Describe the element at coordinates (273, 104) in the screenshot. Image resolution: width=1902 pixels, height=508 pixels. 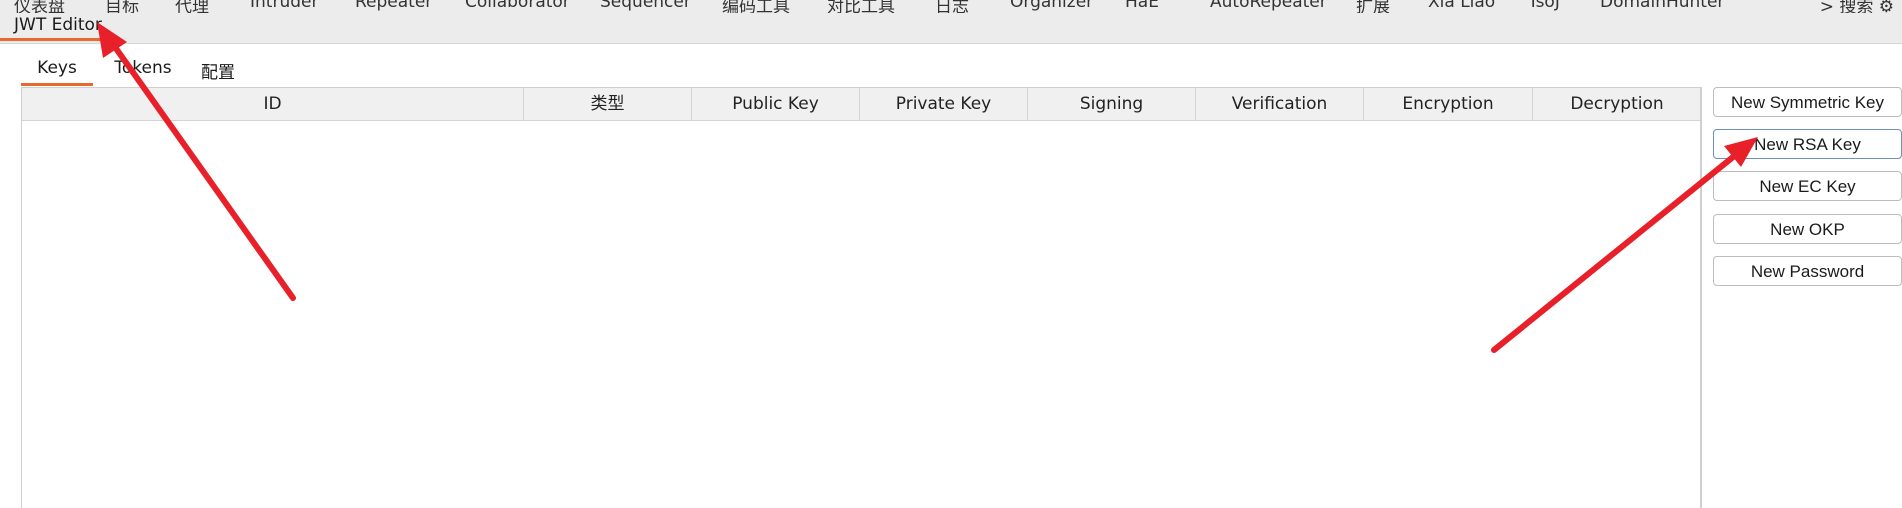
I see `column-header-id: ID` at that location.